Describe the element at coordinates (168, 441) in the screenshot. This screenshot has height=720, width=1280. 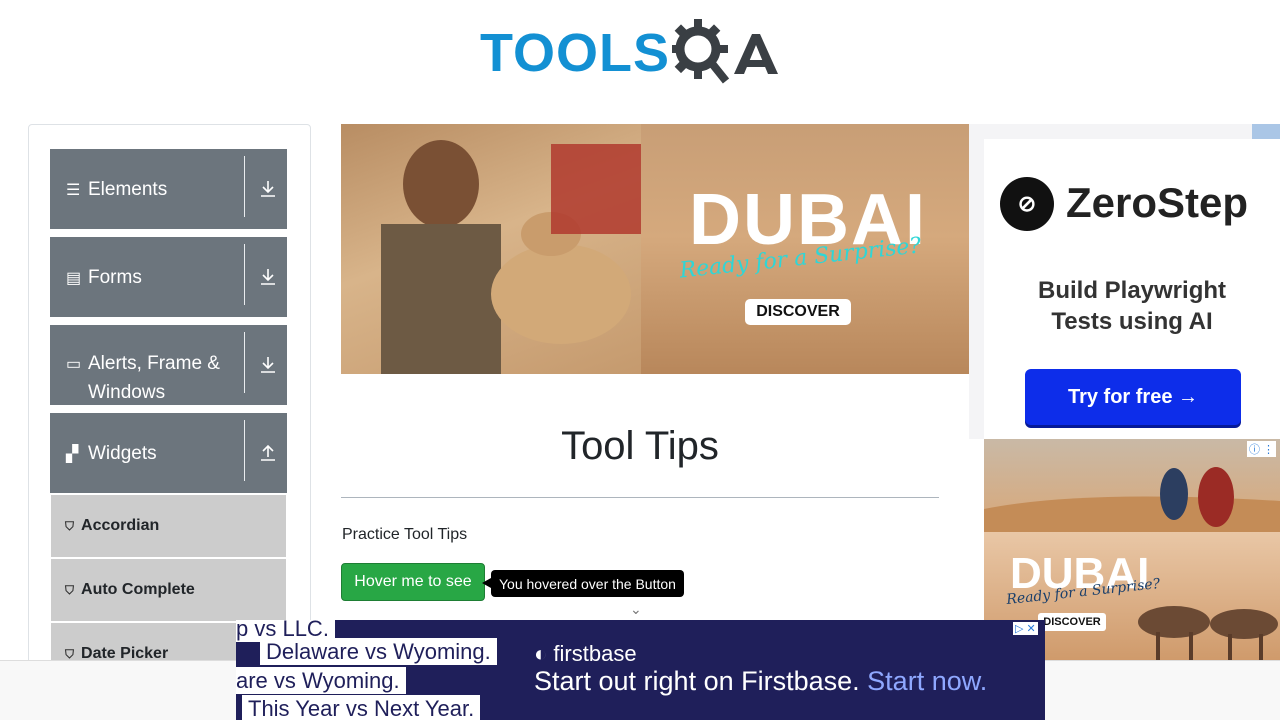
I see `group-widgets-header: ▞ Widgets` at that location.